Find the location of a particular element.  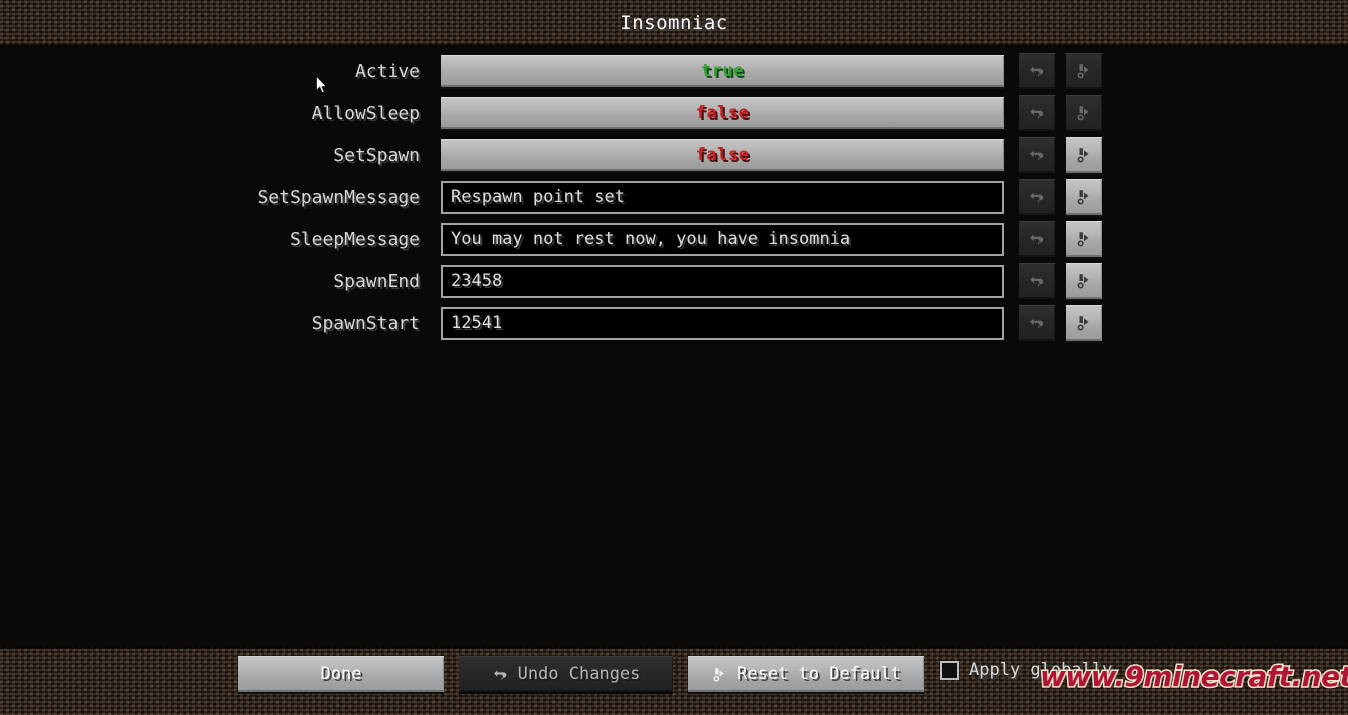

config-row-label: Active is located at coordinates (387, 71).